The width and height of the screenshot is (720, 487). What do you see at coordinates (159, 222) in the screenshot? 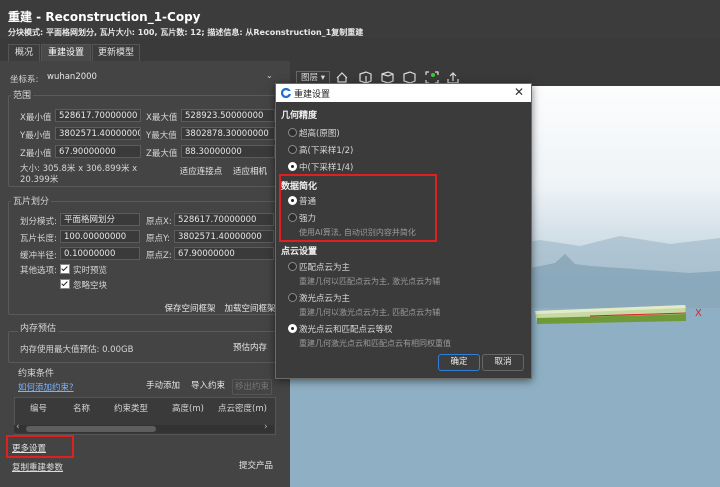
I see `origin-x-label: 原点X:` at bounding box center [159, 222].